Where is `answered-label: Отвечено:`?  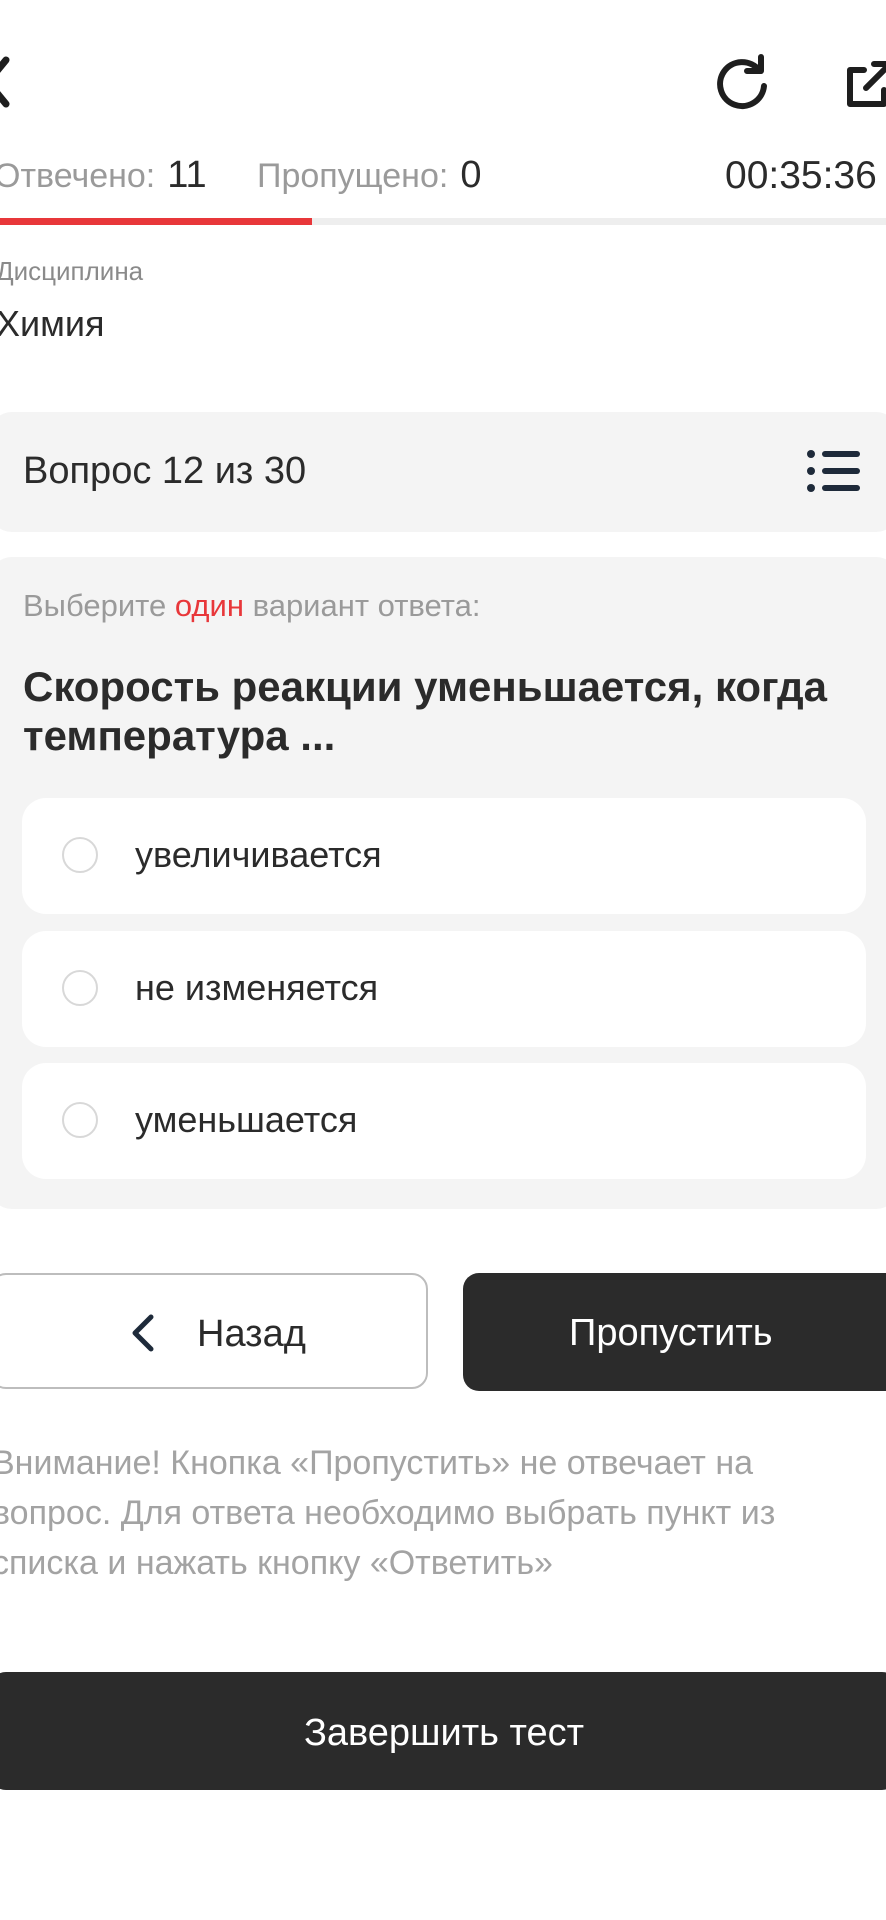 answered-label: Отвечено: is located at coordinates (78, 176).